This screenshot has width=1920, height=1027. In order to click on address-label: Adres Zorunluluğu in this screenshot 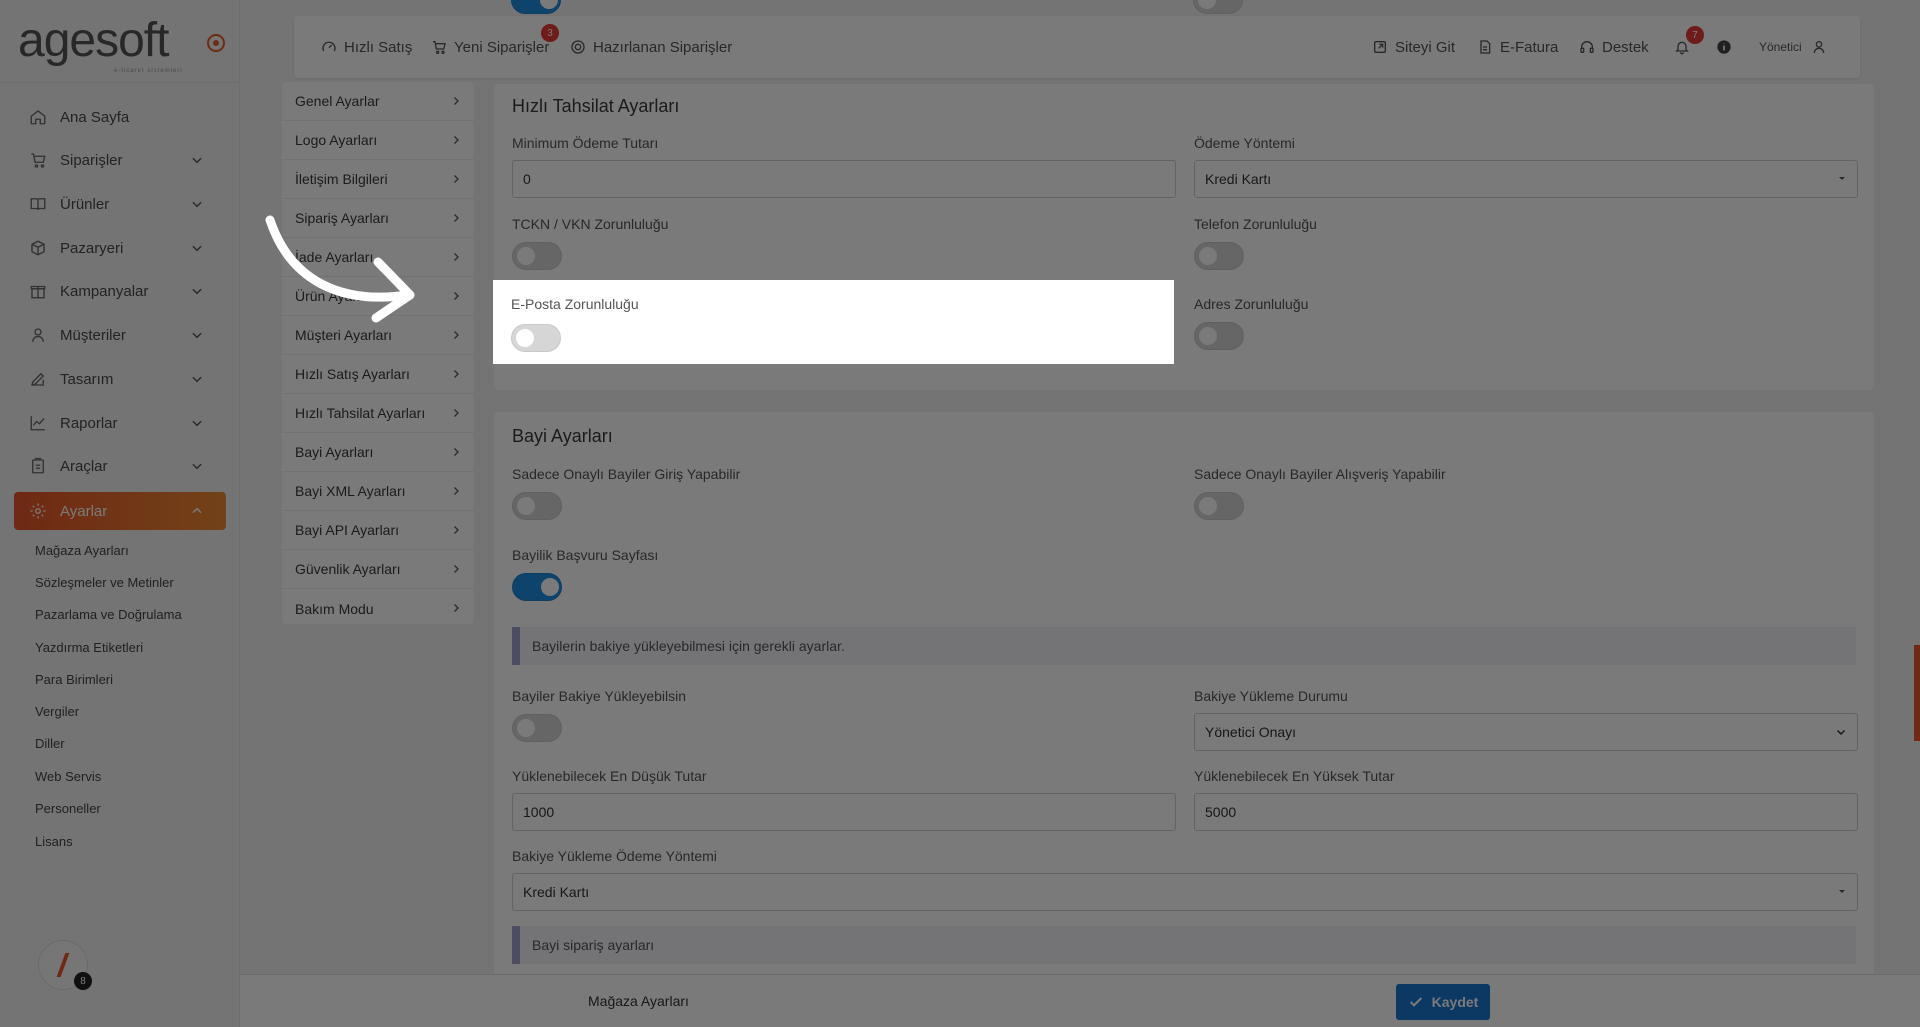, I will do `click(1251, 304)`.